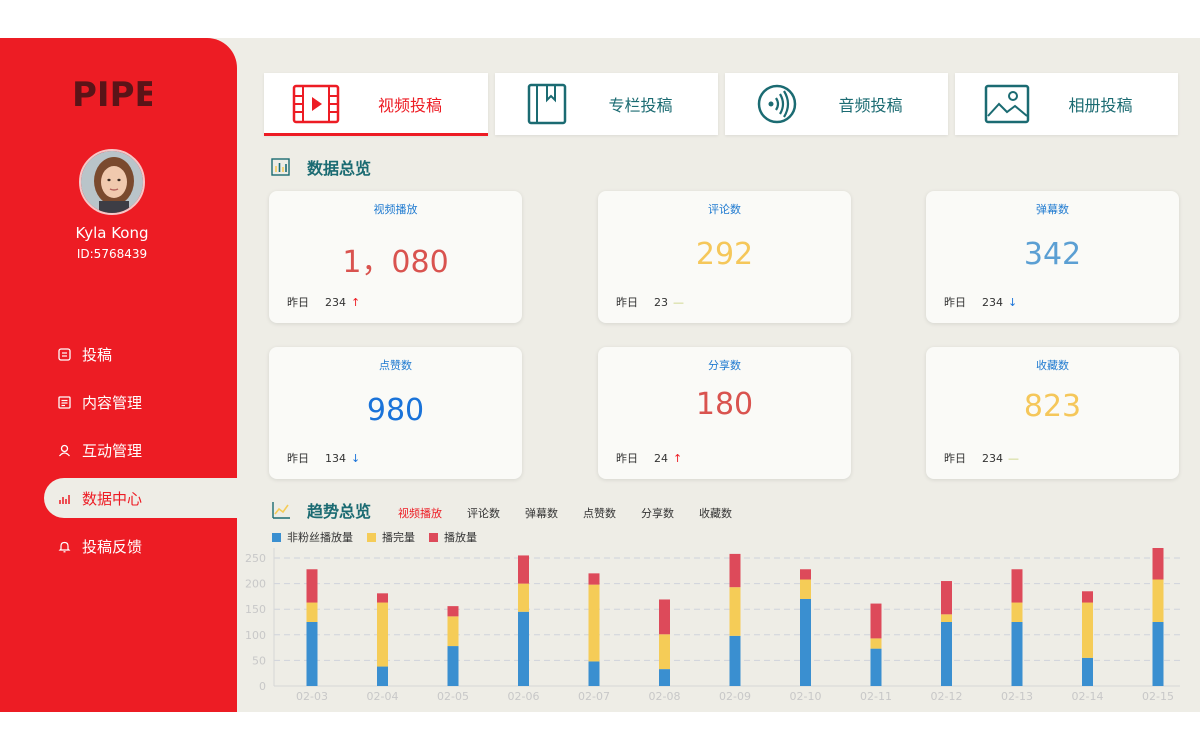 This screenshot has width=1200, height=749. What do you see at coordinates (715, 513) in the screenshot?
I see `trend-tab-favorites: 收藏数` at bounding box center [715, 513].